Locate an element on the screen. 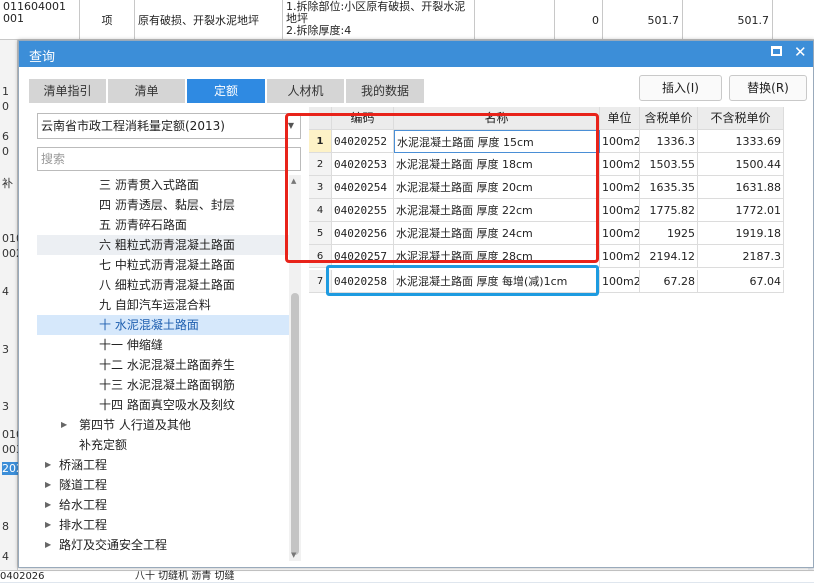  tab-my-data: 我的数据 is located at coordinates (385, 91).